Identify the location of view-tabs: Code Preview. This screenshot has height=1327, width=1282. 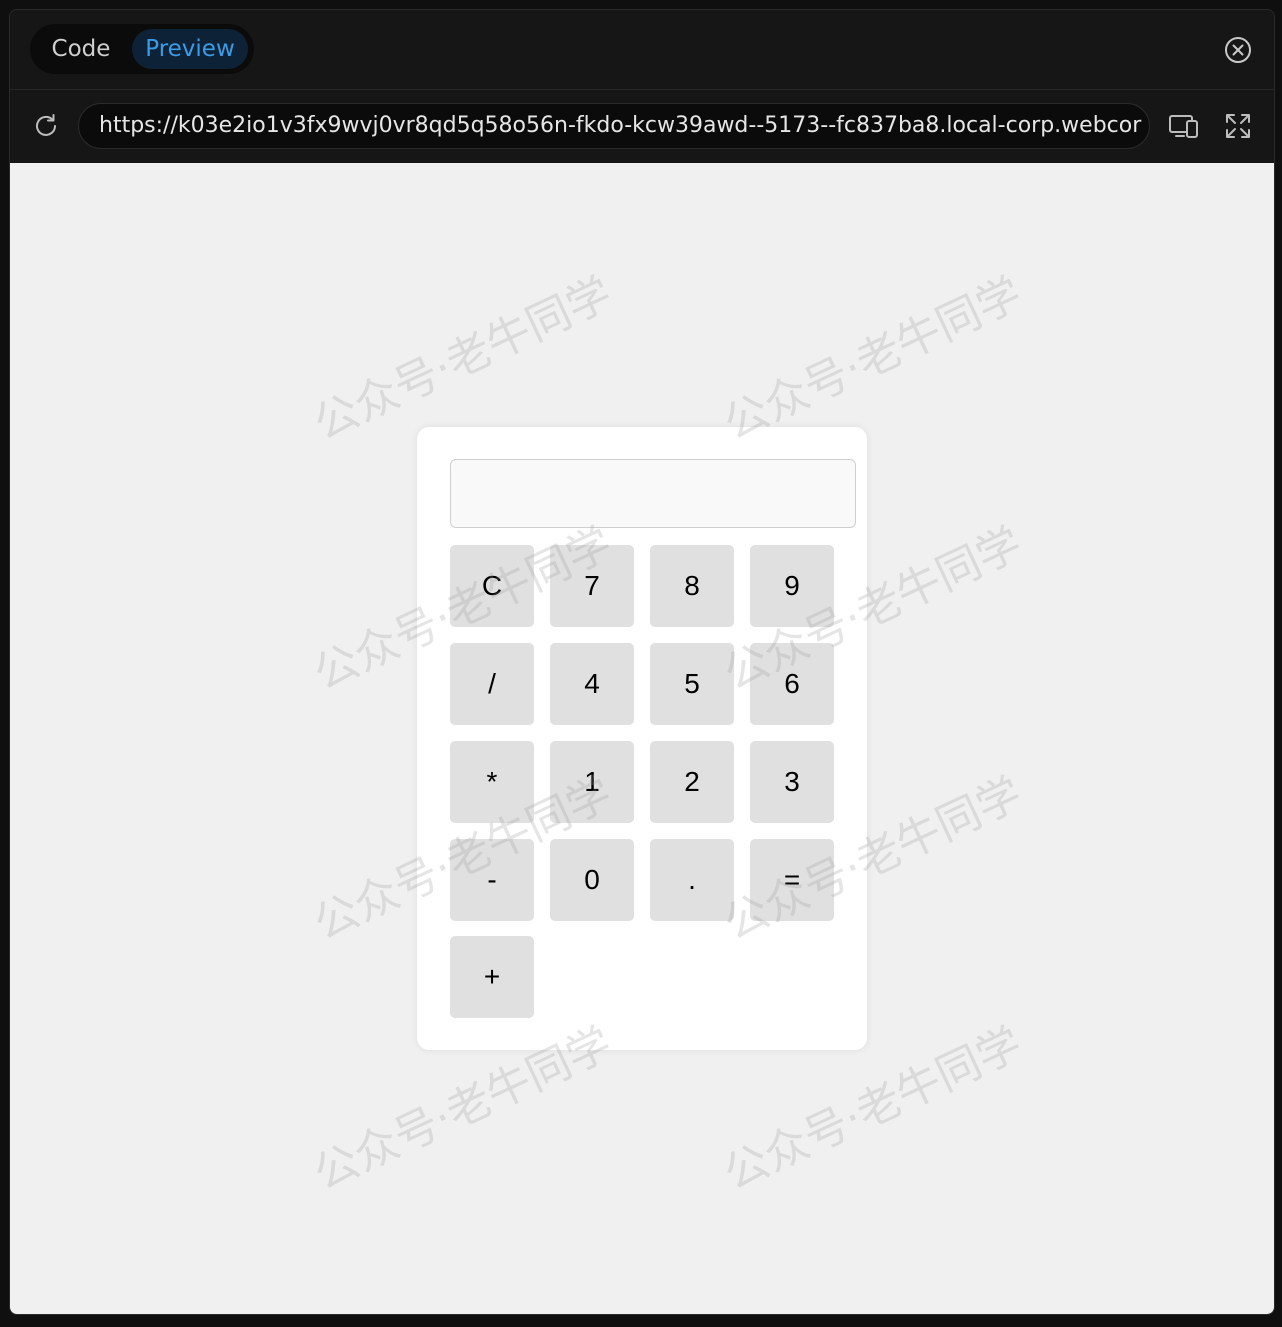
(142, 49).